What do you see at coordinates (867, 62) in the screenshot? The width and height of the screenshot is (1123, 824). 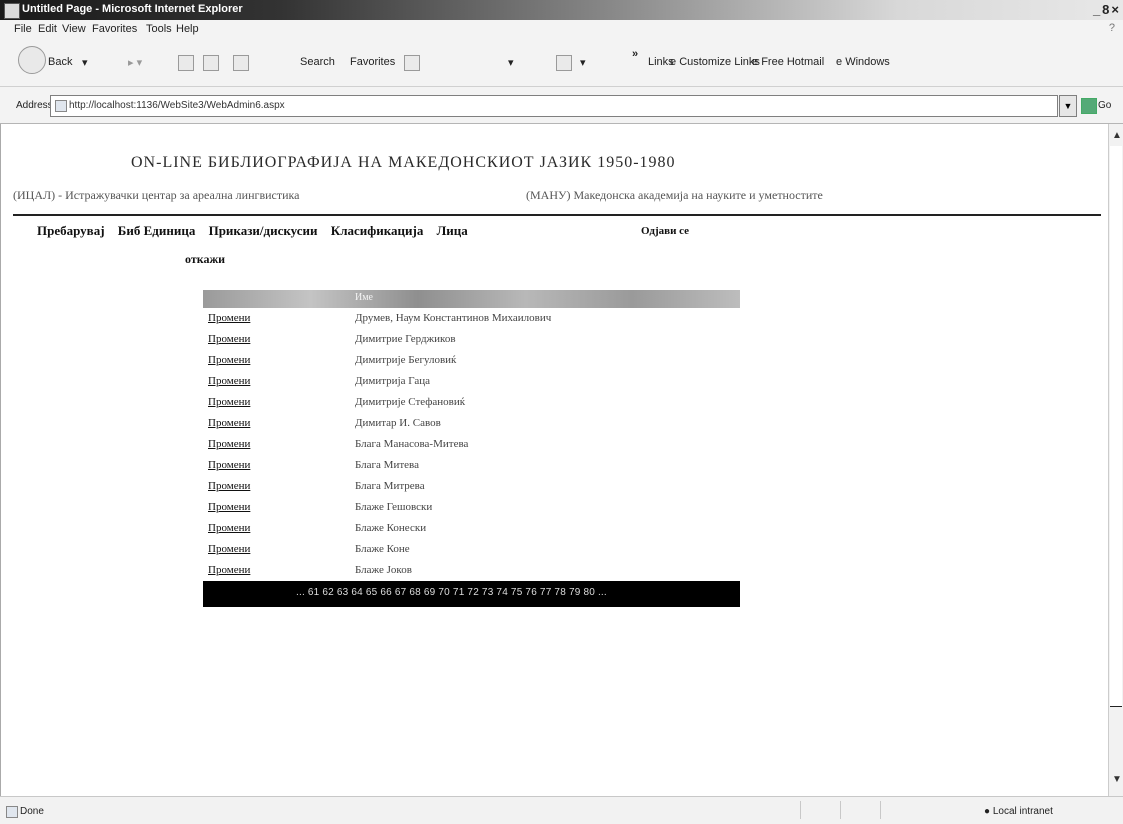 I see `windows-label: Windows` at bounding box center [867, 62].